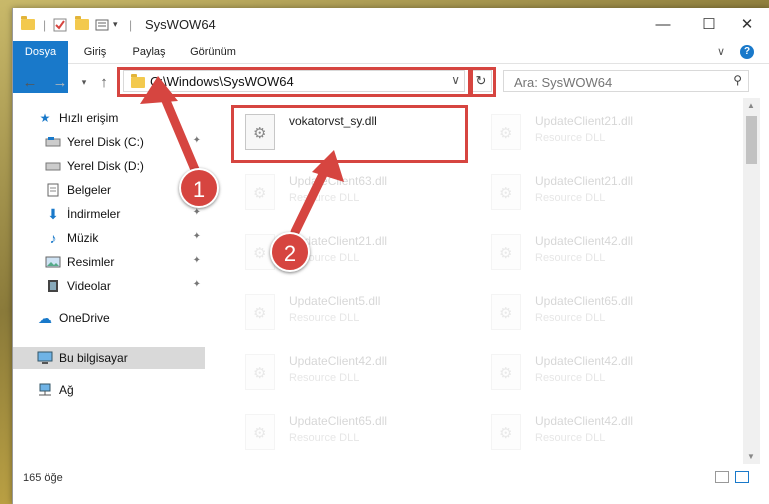 The width and height of the screenshot is (769, 504). I want to click on step-2-badge: 2, so click(290, 252).